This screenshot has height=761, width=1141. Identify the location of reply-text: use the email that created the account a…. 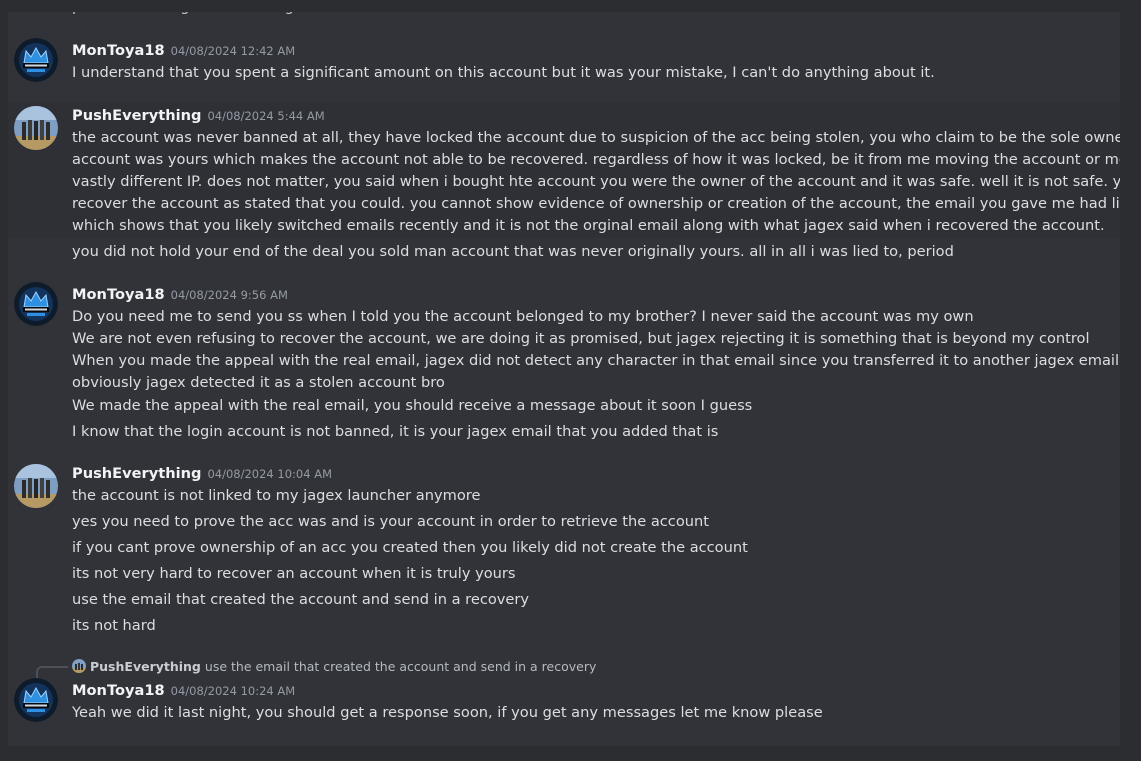
(400, 666).